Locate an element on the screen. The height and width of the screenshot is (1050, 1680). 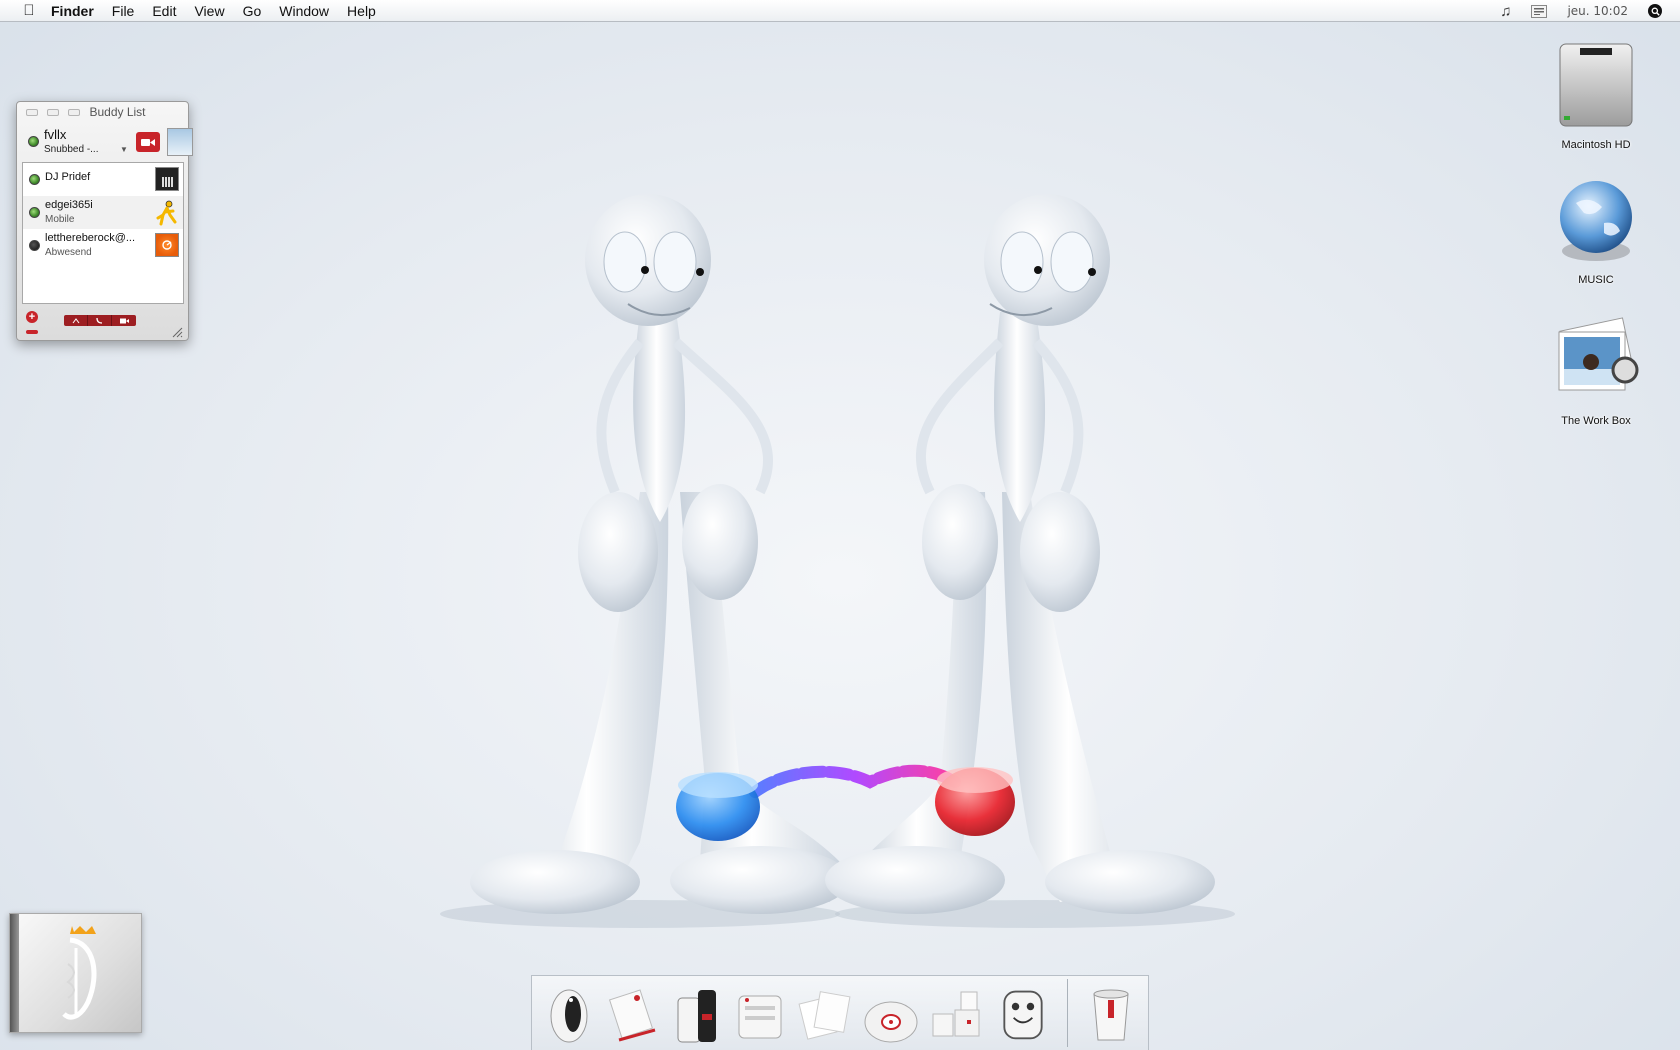
cubes-app-icon is located at coordinates (956, 1014).